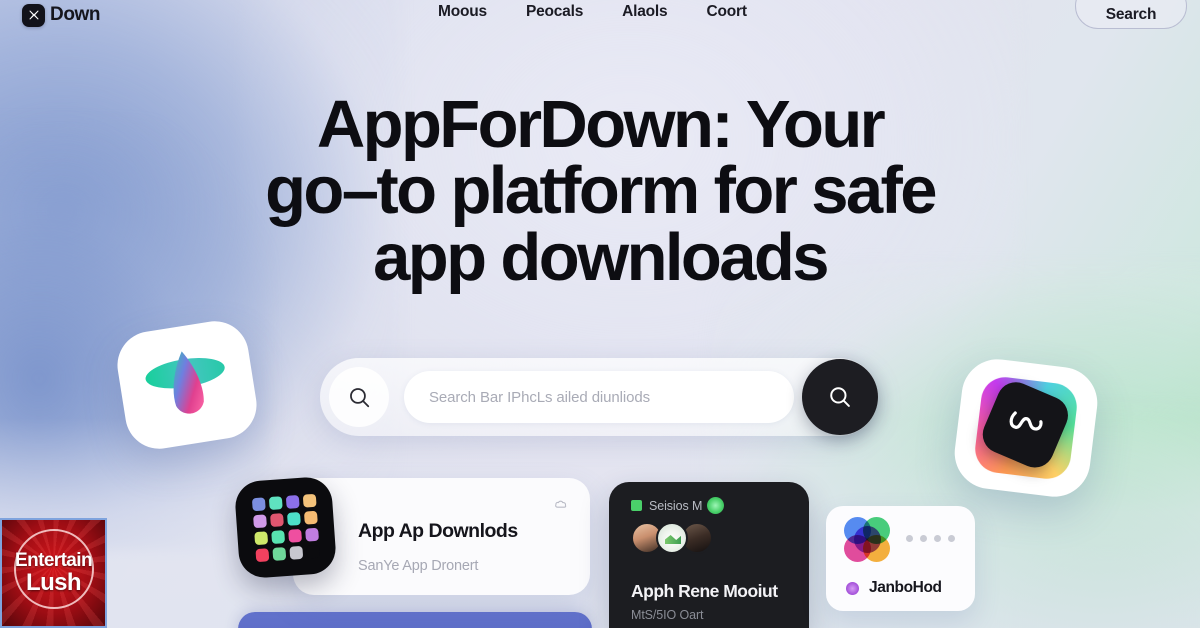  I want to click on card-app-downloads: App Ap Downlods SanYe App Dronert, so click(411, 535).